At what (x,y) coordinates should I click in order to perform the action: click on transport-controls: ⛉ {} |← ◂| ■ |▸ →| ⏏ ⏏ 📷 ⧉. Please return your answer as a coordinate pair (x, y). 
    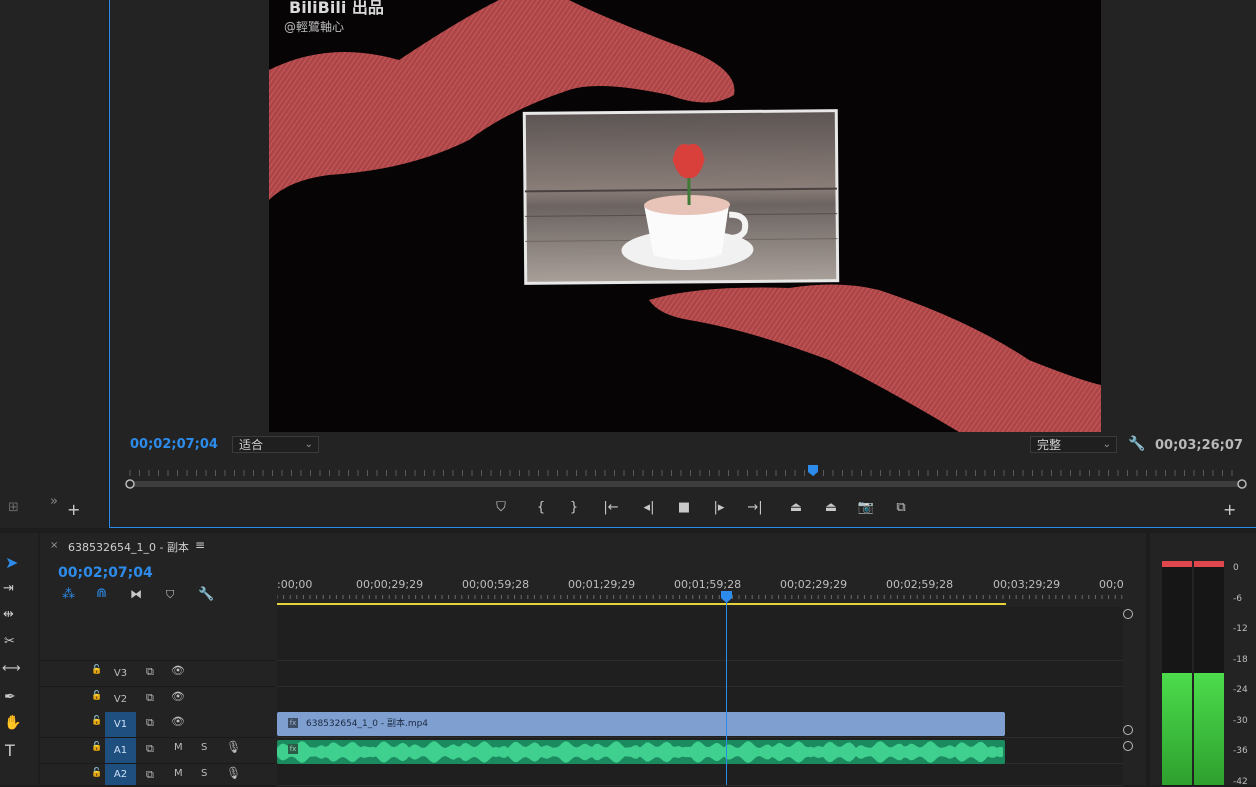
    Looking at the image, I should click on (705, 509).